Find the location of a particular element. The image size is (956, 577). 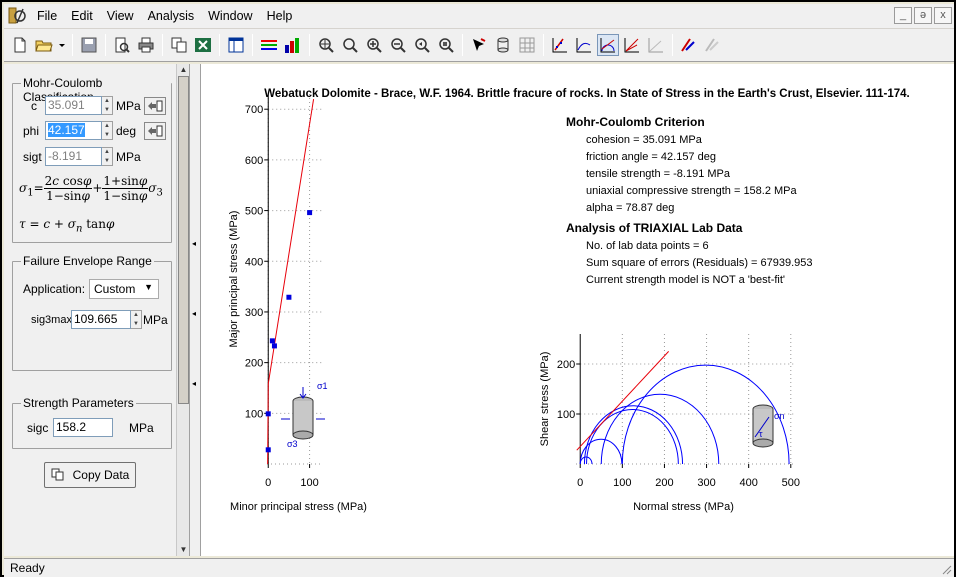

x-tick-label: 200 is located at coordinates (664, 483).